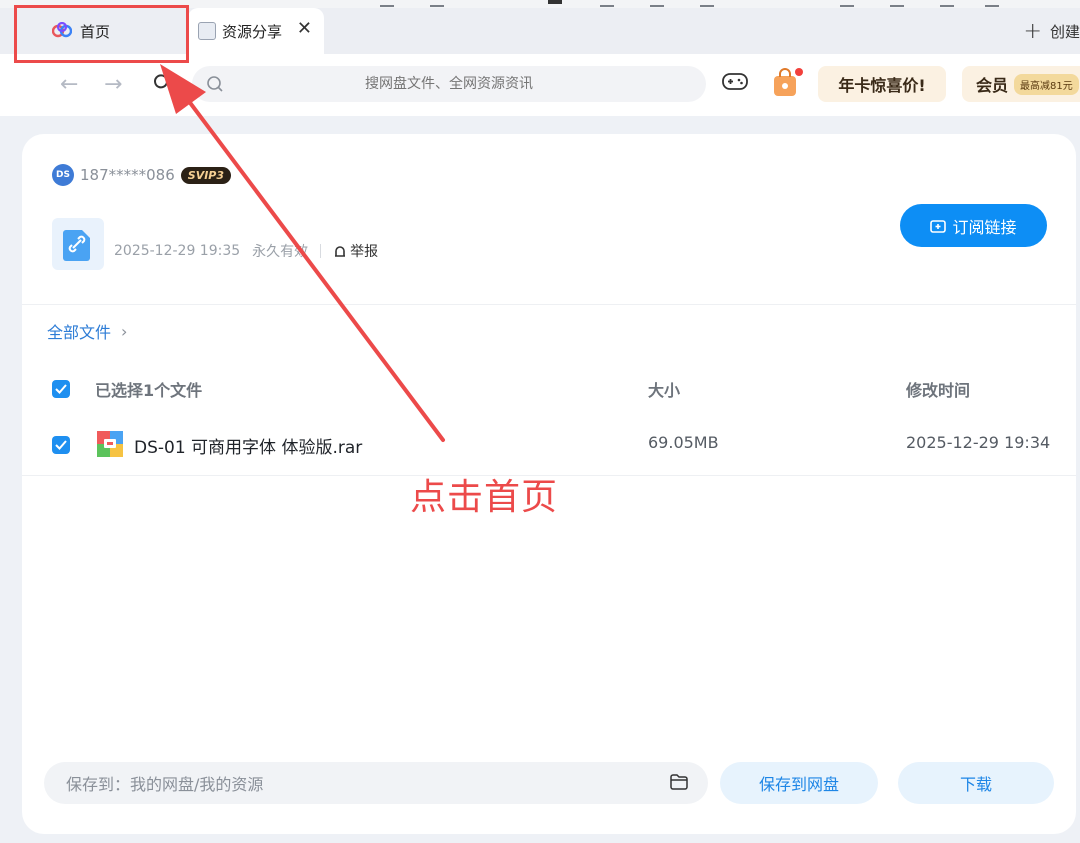  I want to click on save-to-netdisk-button: 保存到网盘, so click(799, 783).